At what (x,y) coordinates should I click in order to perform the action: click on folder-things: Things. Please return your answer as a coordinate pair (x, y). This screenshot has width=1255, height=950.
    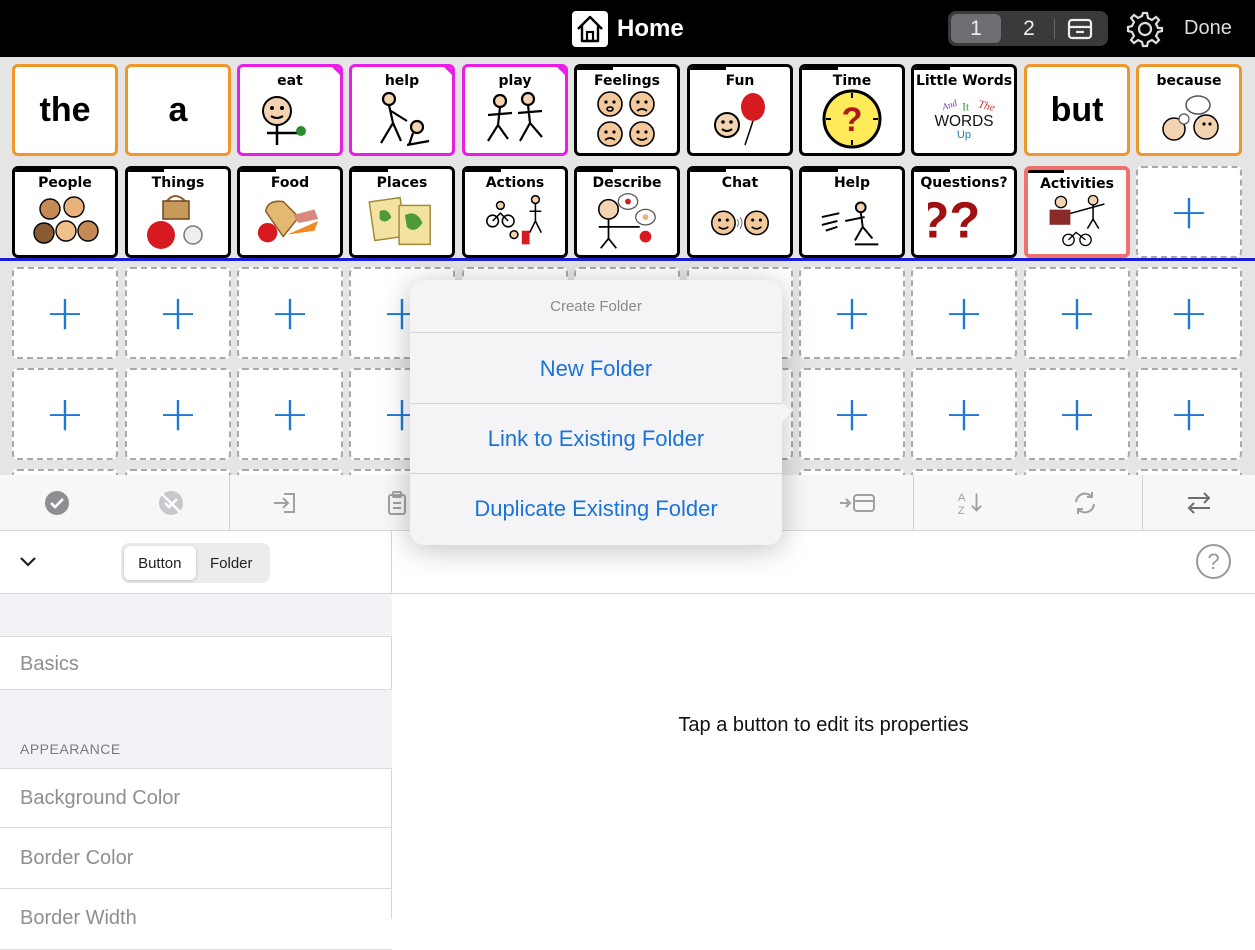
    Looking at the image, I should click on (178, 212).